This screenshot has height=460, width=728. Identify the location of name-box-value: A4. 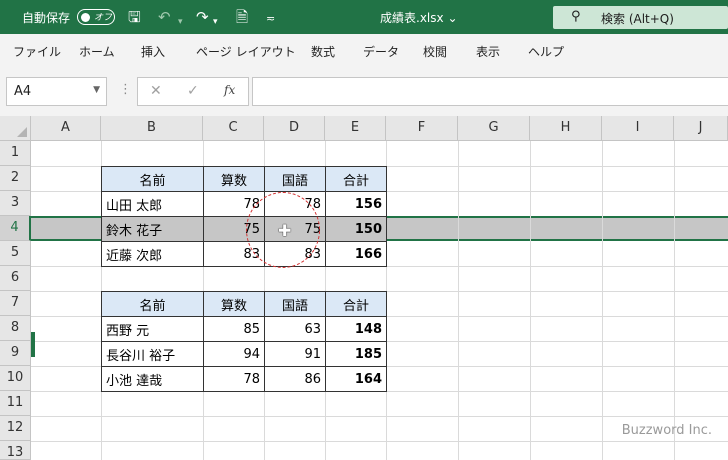
(23, 91).